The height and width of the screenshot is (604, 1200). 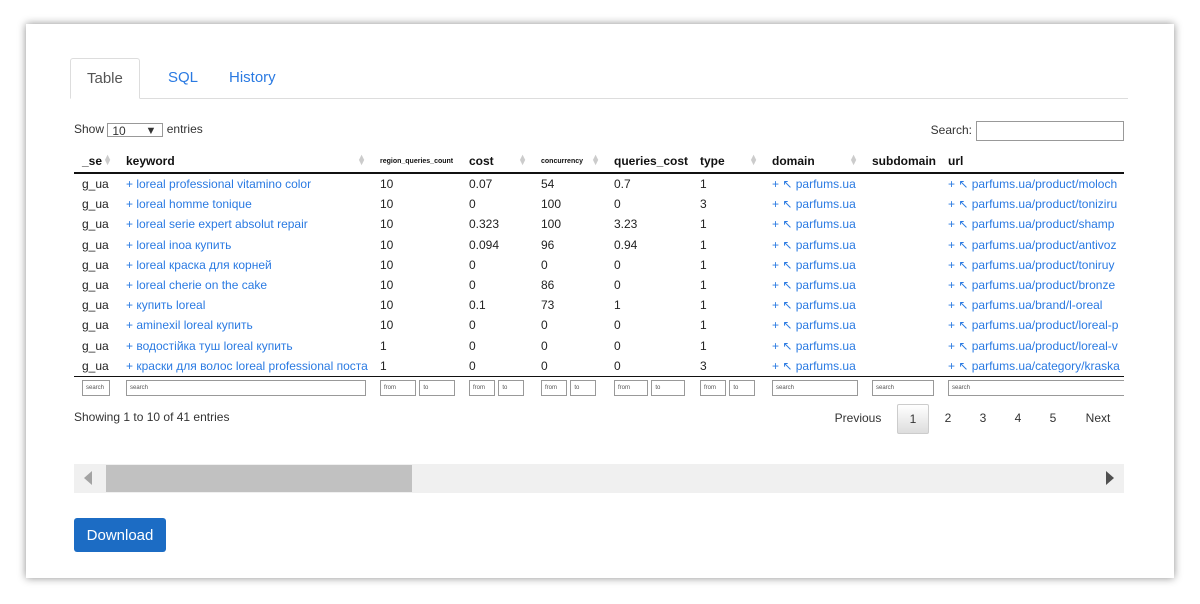 What do you see at coordinates (1053, 418) in the screenshot?
I see `page-button: 5` at bounding box center [1053, 418].